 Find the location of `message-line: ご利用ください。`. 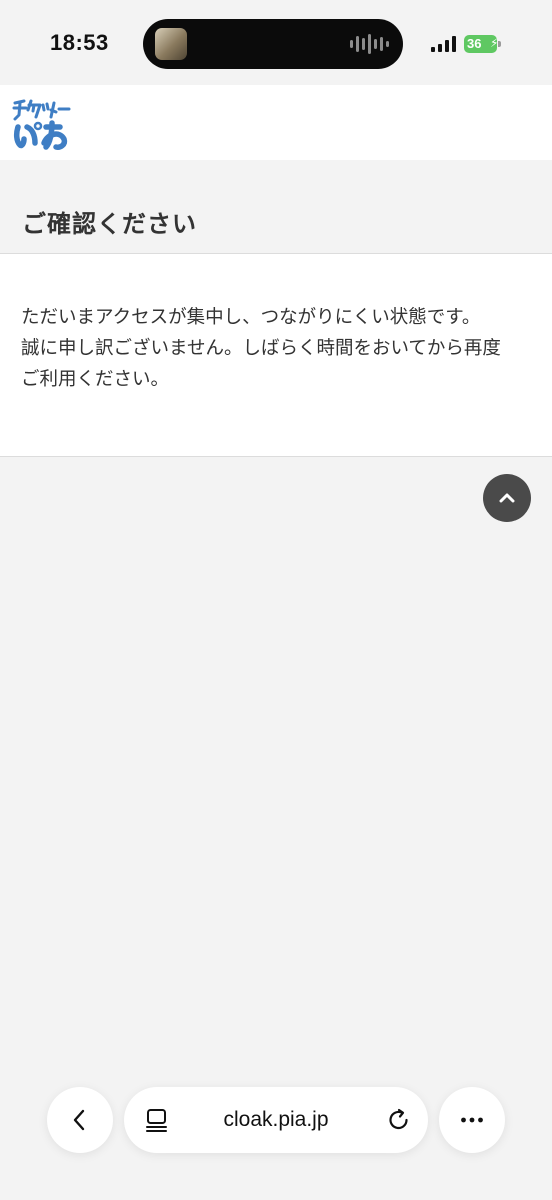

message-line: ご利用ください。 is located at coordinates (95, 379).